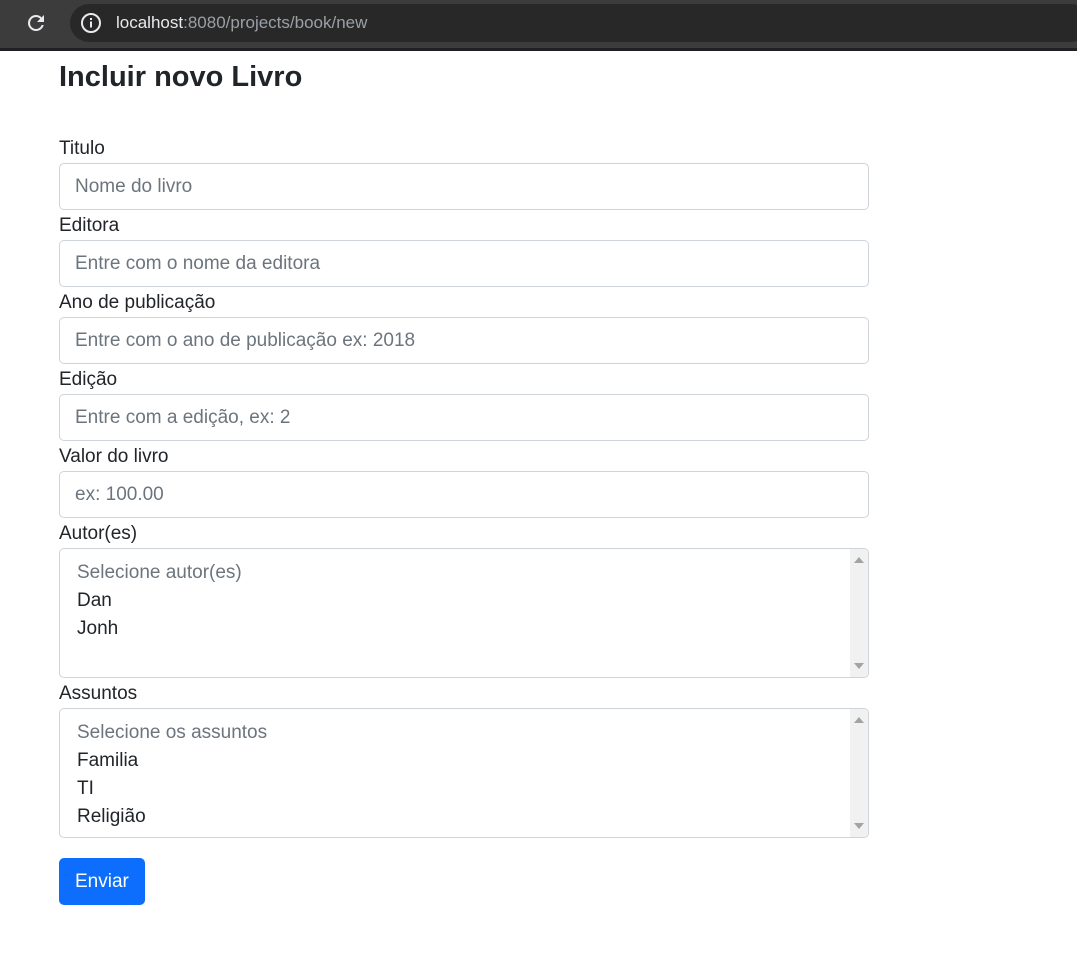  What do you see at coordinates (538, 25) in the screenshot?
I see `browser-toolbar: localhost:8080/projects/book/new` at bounding box center [538, 25].